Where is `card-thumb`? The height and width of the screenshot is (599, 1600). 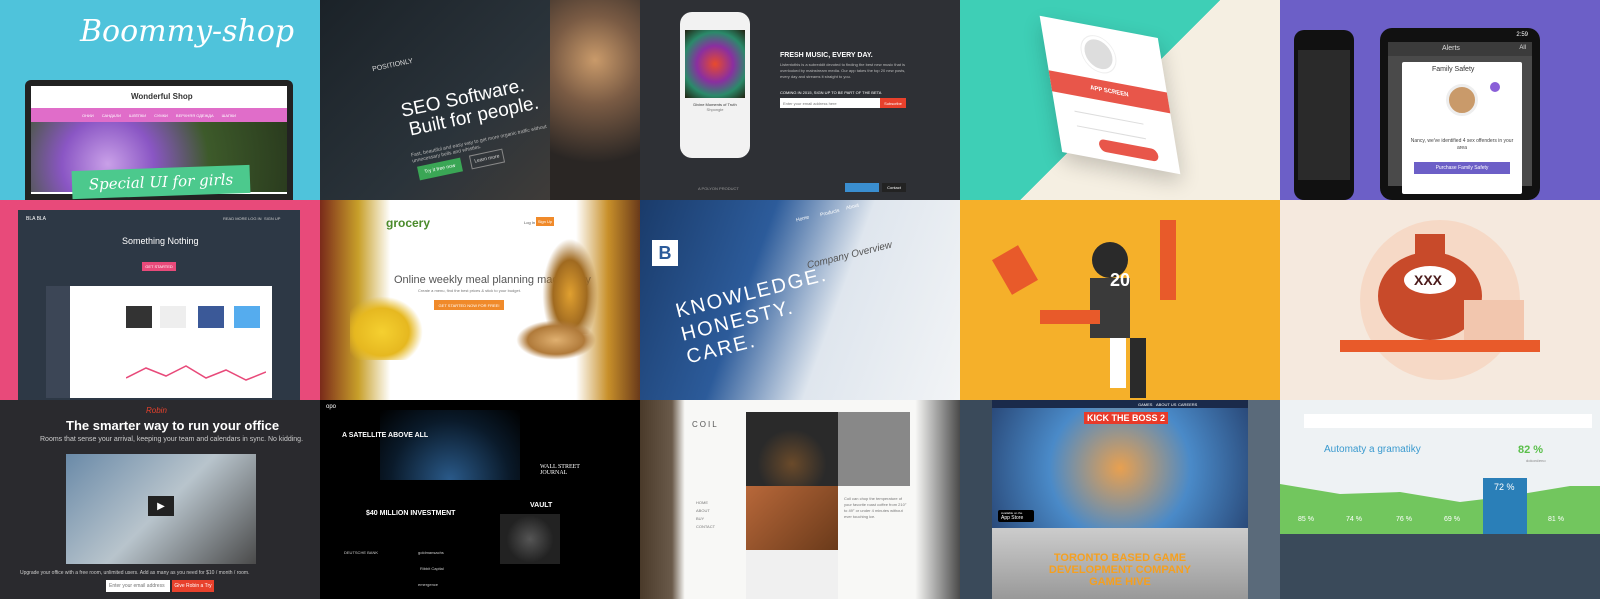
card-thumb is located at coordinates (139, 317).